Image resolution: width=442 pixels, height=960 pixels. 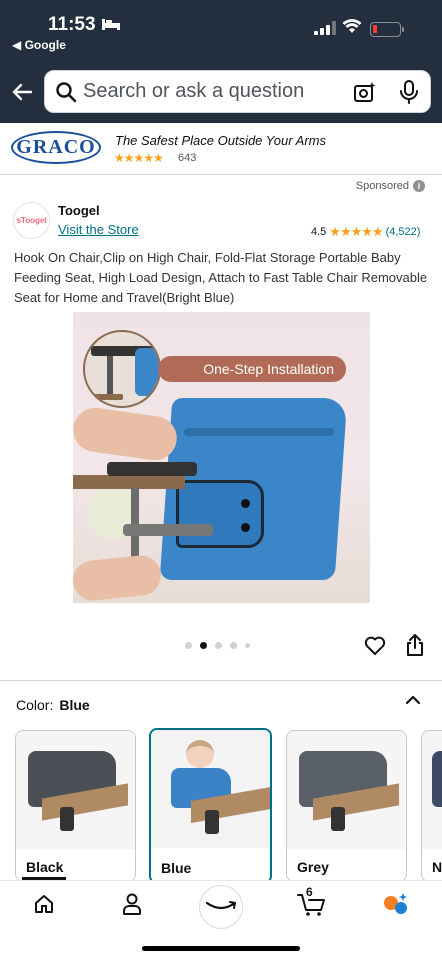 I want to click on baby-shape, so click(x=200, y=754).